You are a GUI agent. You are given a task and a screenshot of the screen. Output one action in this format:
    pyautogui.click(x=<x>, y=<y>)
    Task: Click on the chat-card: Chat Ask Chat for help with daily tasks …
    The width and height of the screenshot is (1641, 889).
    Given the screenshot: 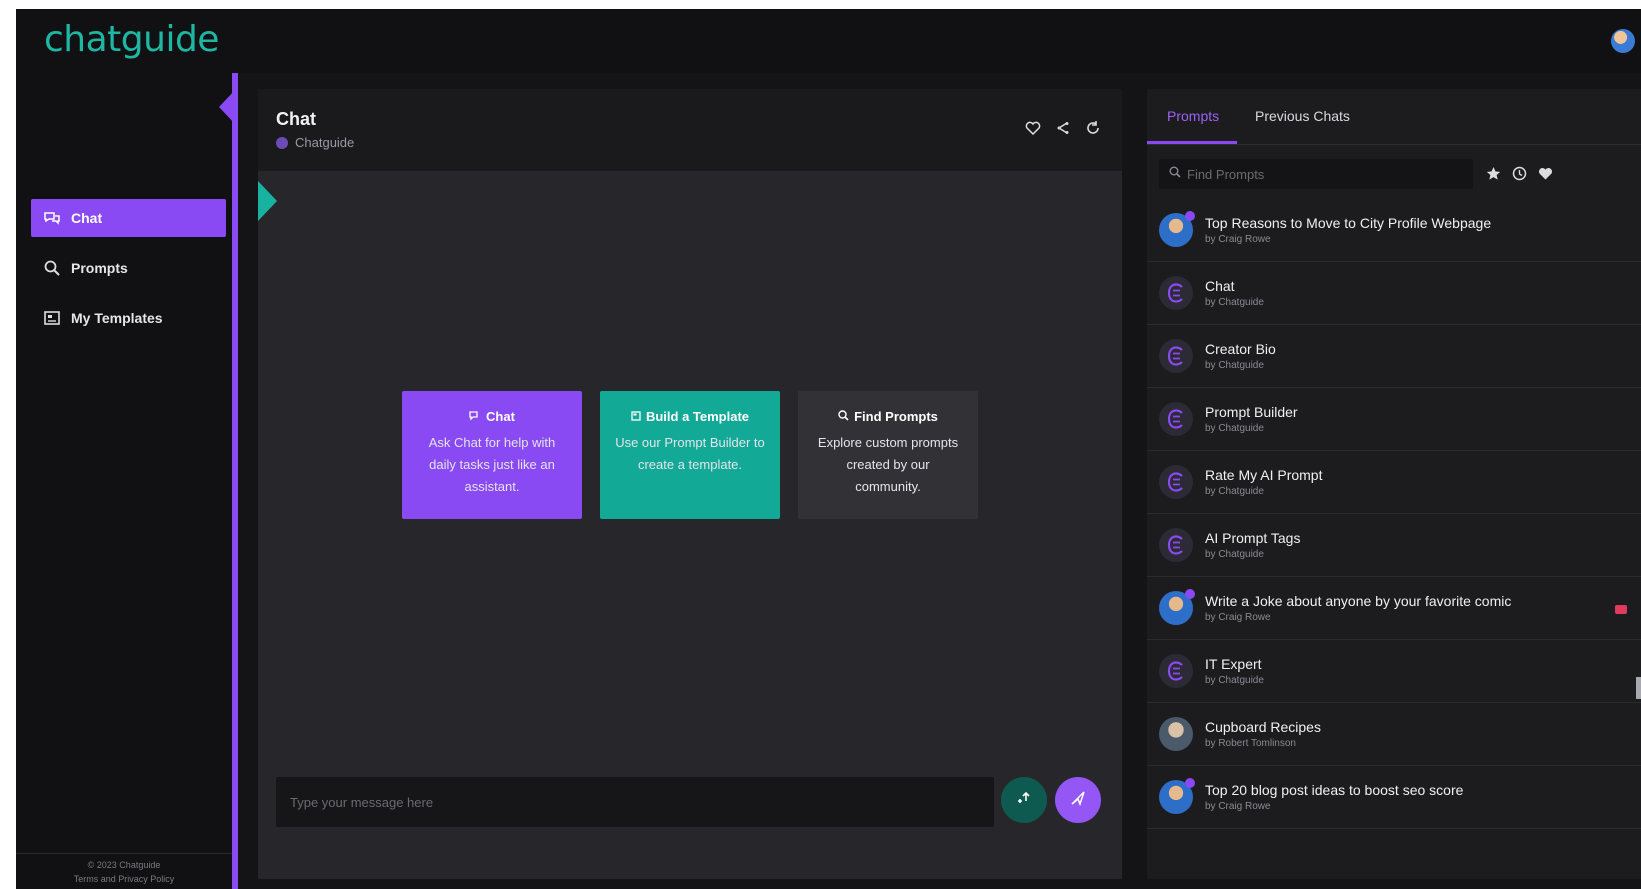 What is the action you would take?
    pyautogui.click(x=492, y=455)
    